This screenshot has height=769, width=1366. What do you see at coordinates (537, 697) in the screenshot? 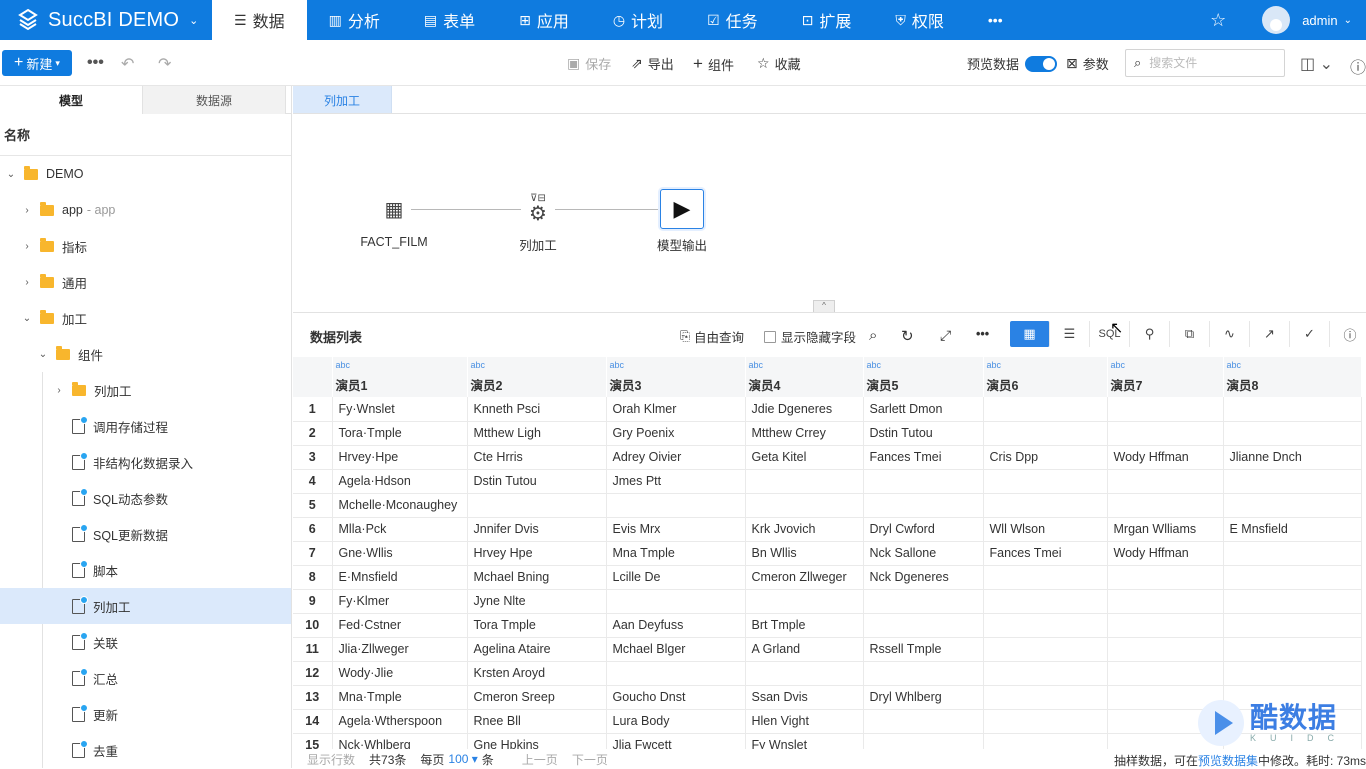
I see `table-cell: Cmeron Sreep` at bounding box center [537, 697].